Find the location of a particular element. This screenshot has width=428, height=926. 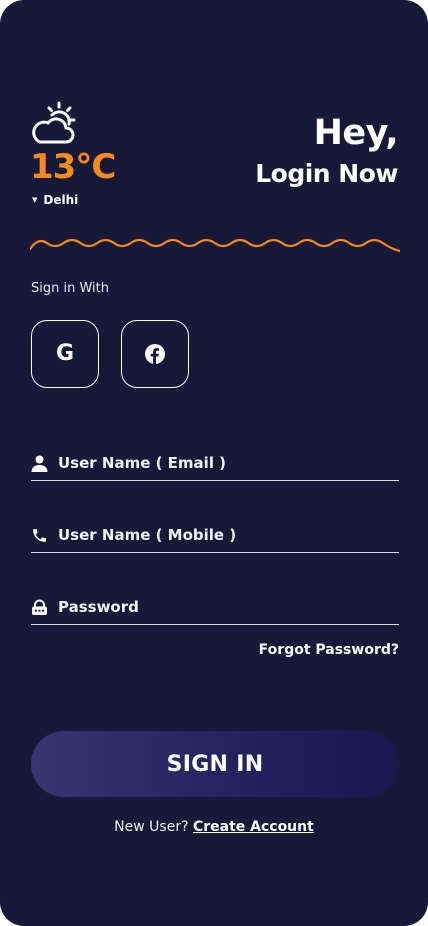

google-sign-in-button: G is located at coordinates (65, 354).